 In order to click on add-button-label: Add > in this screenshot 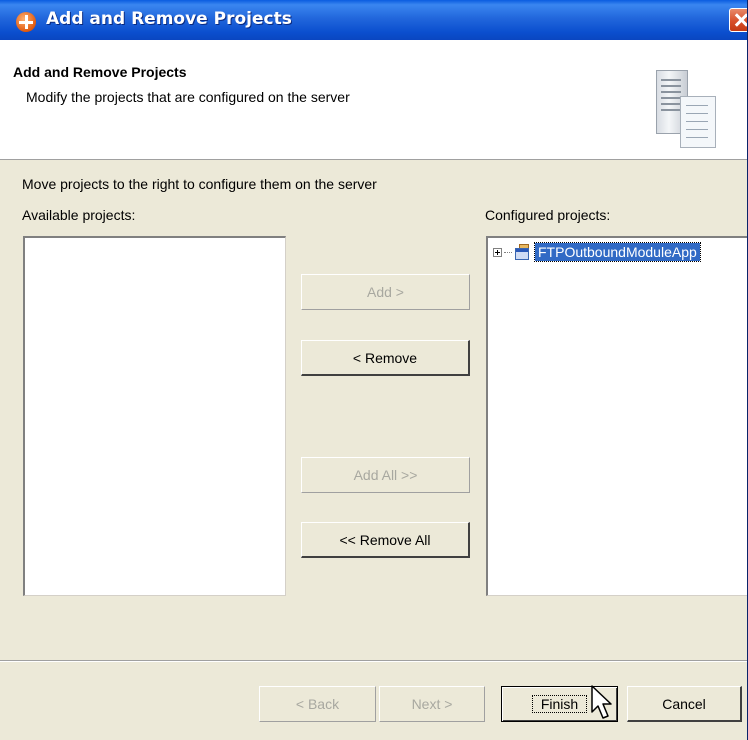, I will do `click(385, 292)`.